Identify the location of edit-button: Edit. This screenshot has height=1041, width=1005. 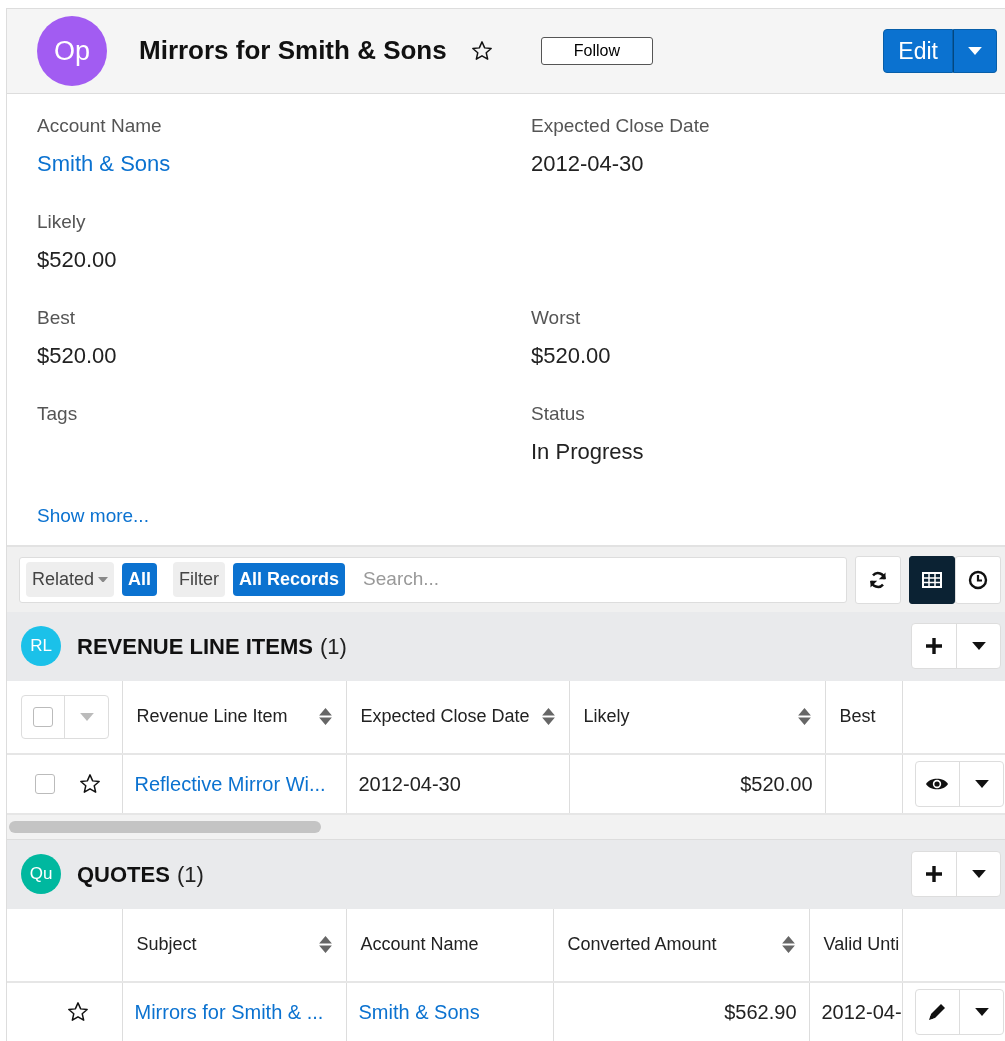
(918, 51).